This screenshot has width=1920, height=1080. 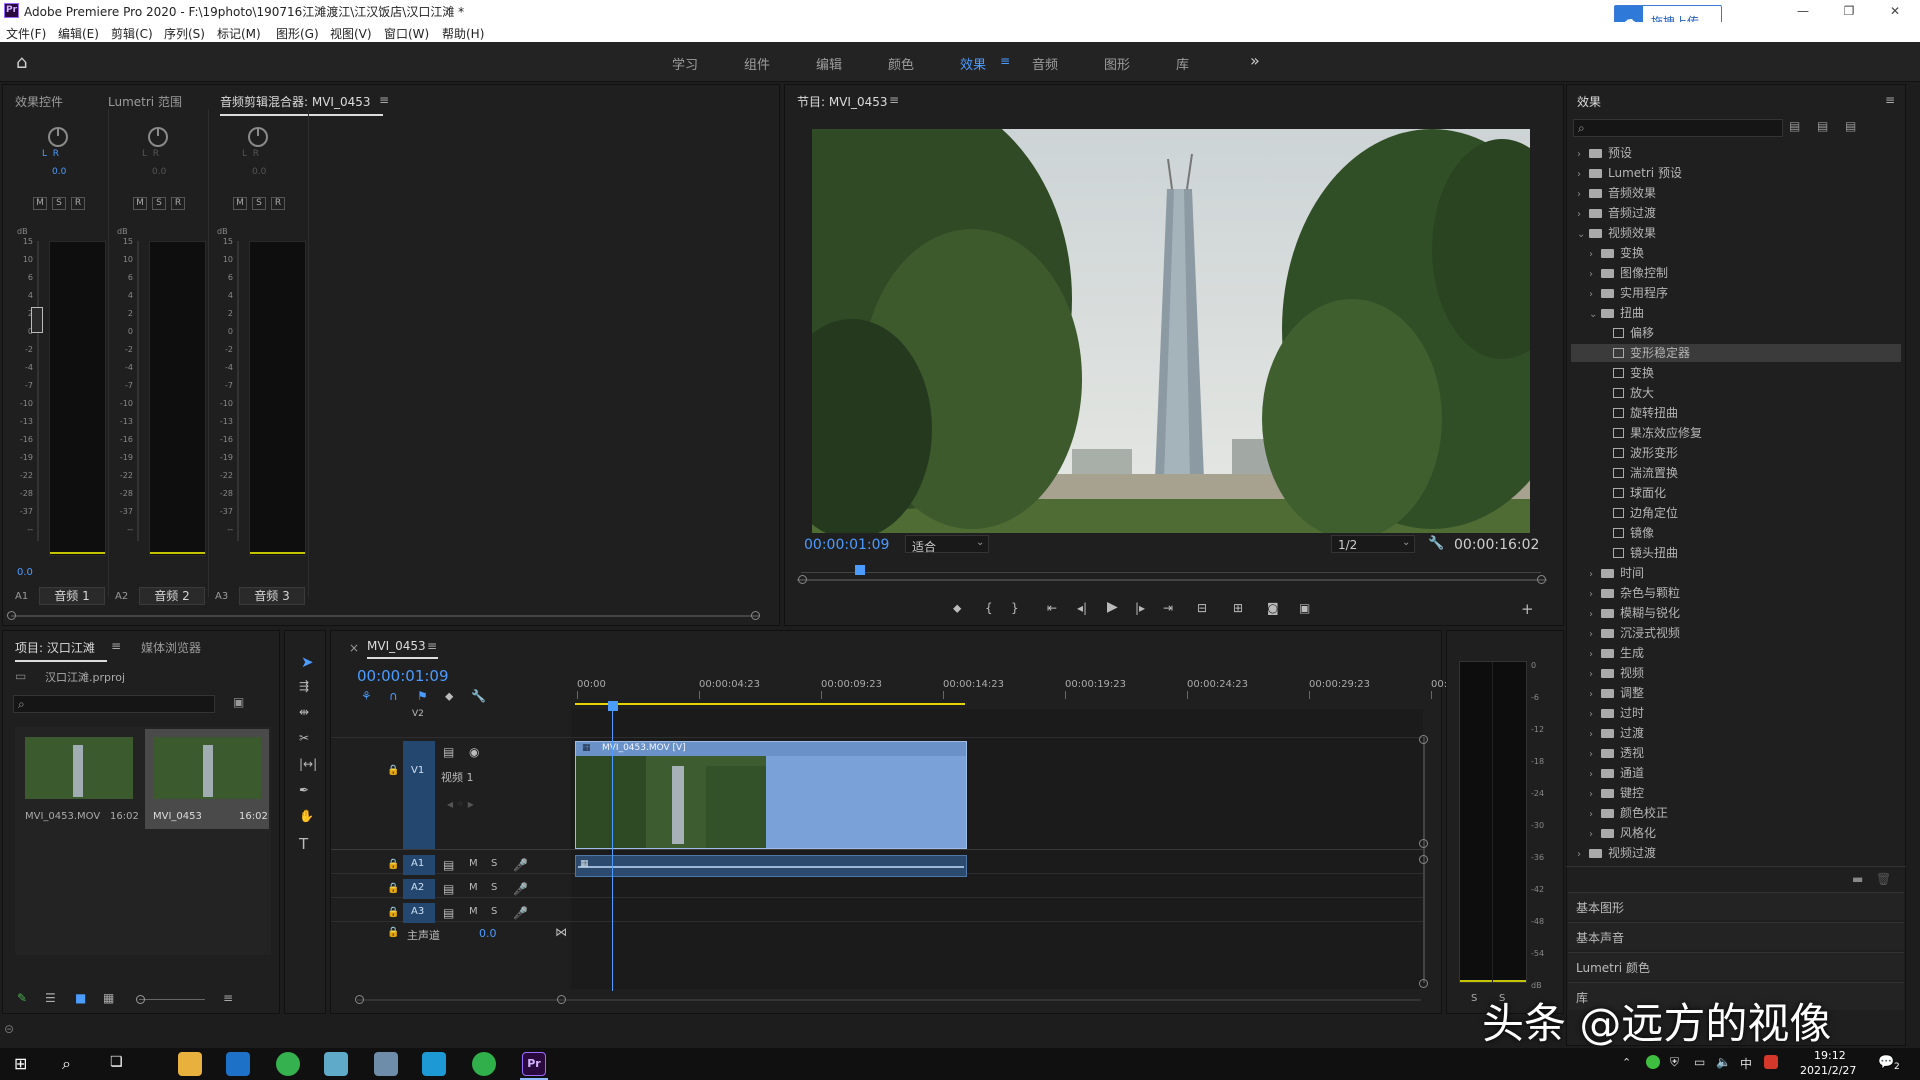 I want to click on track-v1-target: V1, so click(x=419, y=795).